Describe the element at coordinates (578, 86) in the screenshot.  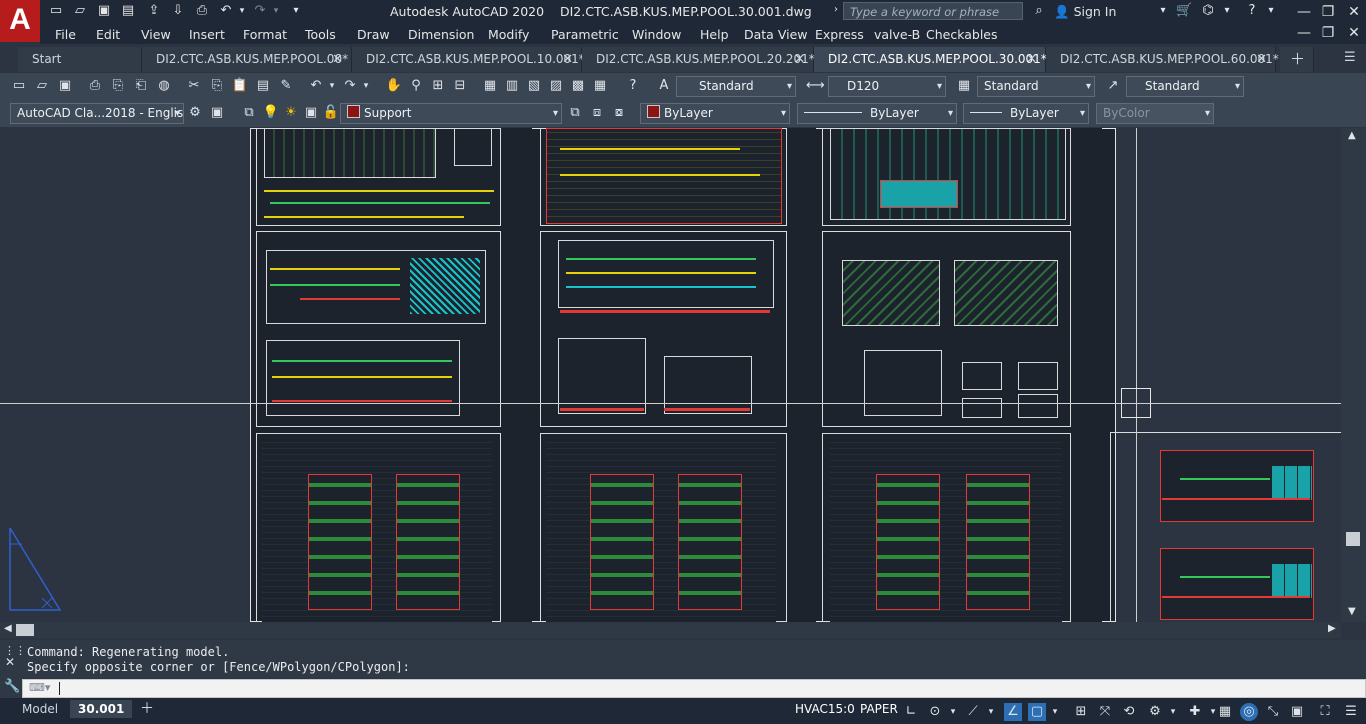
I see `markup-icon: ▩` at that location.